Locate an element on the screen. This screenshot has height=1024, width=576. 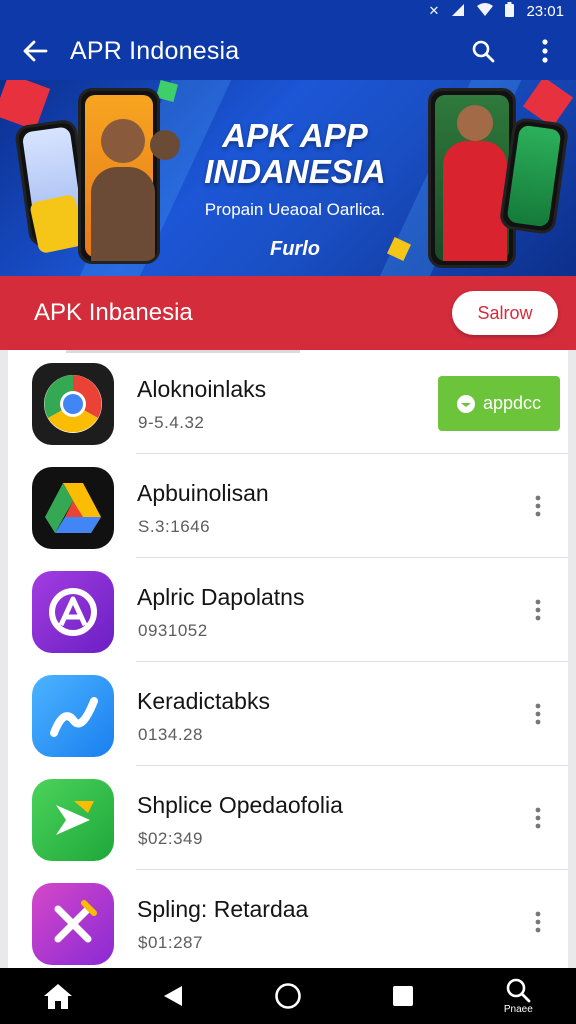
blue-swoosh-icon is located at coordinates (73, 716).